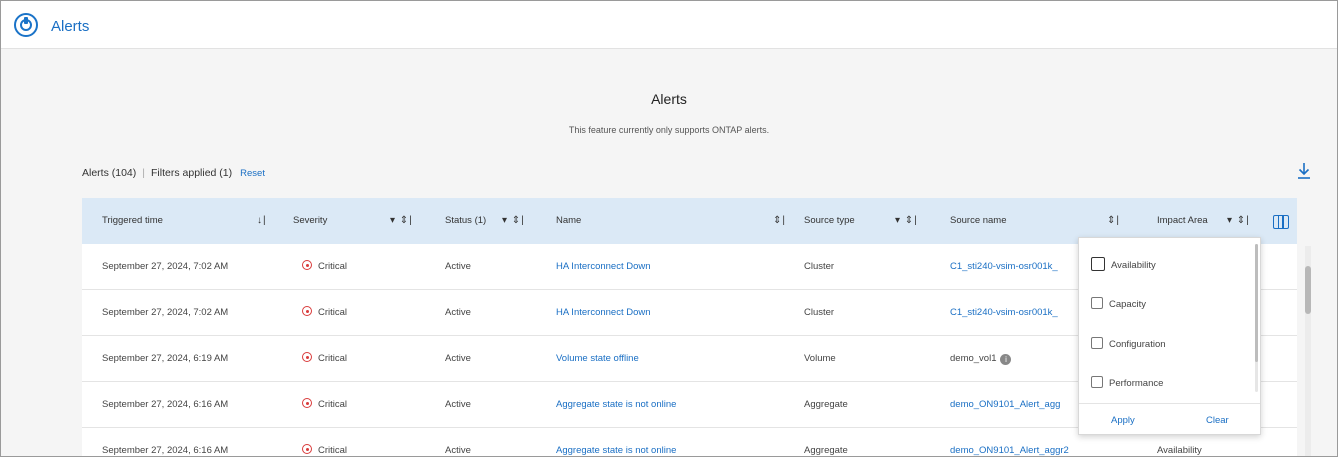 The image size is (1338, 457). What do you see at coordinates (70, 26) in the screenshot?
I see `app-title: Alerts` at bounding box center [70, 26].